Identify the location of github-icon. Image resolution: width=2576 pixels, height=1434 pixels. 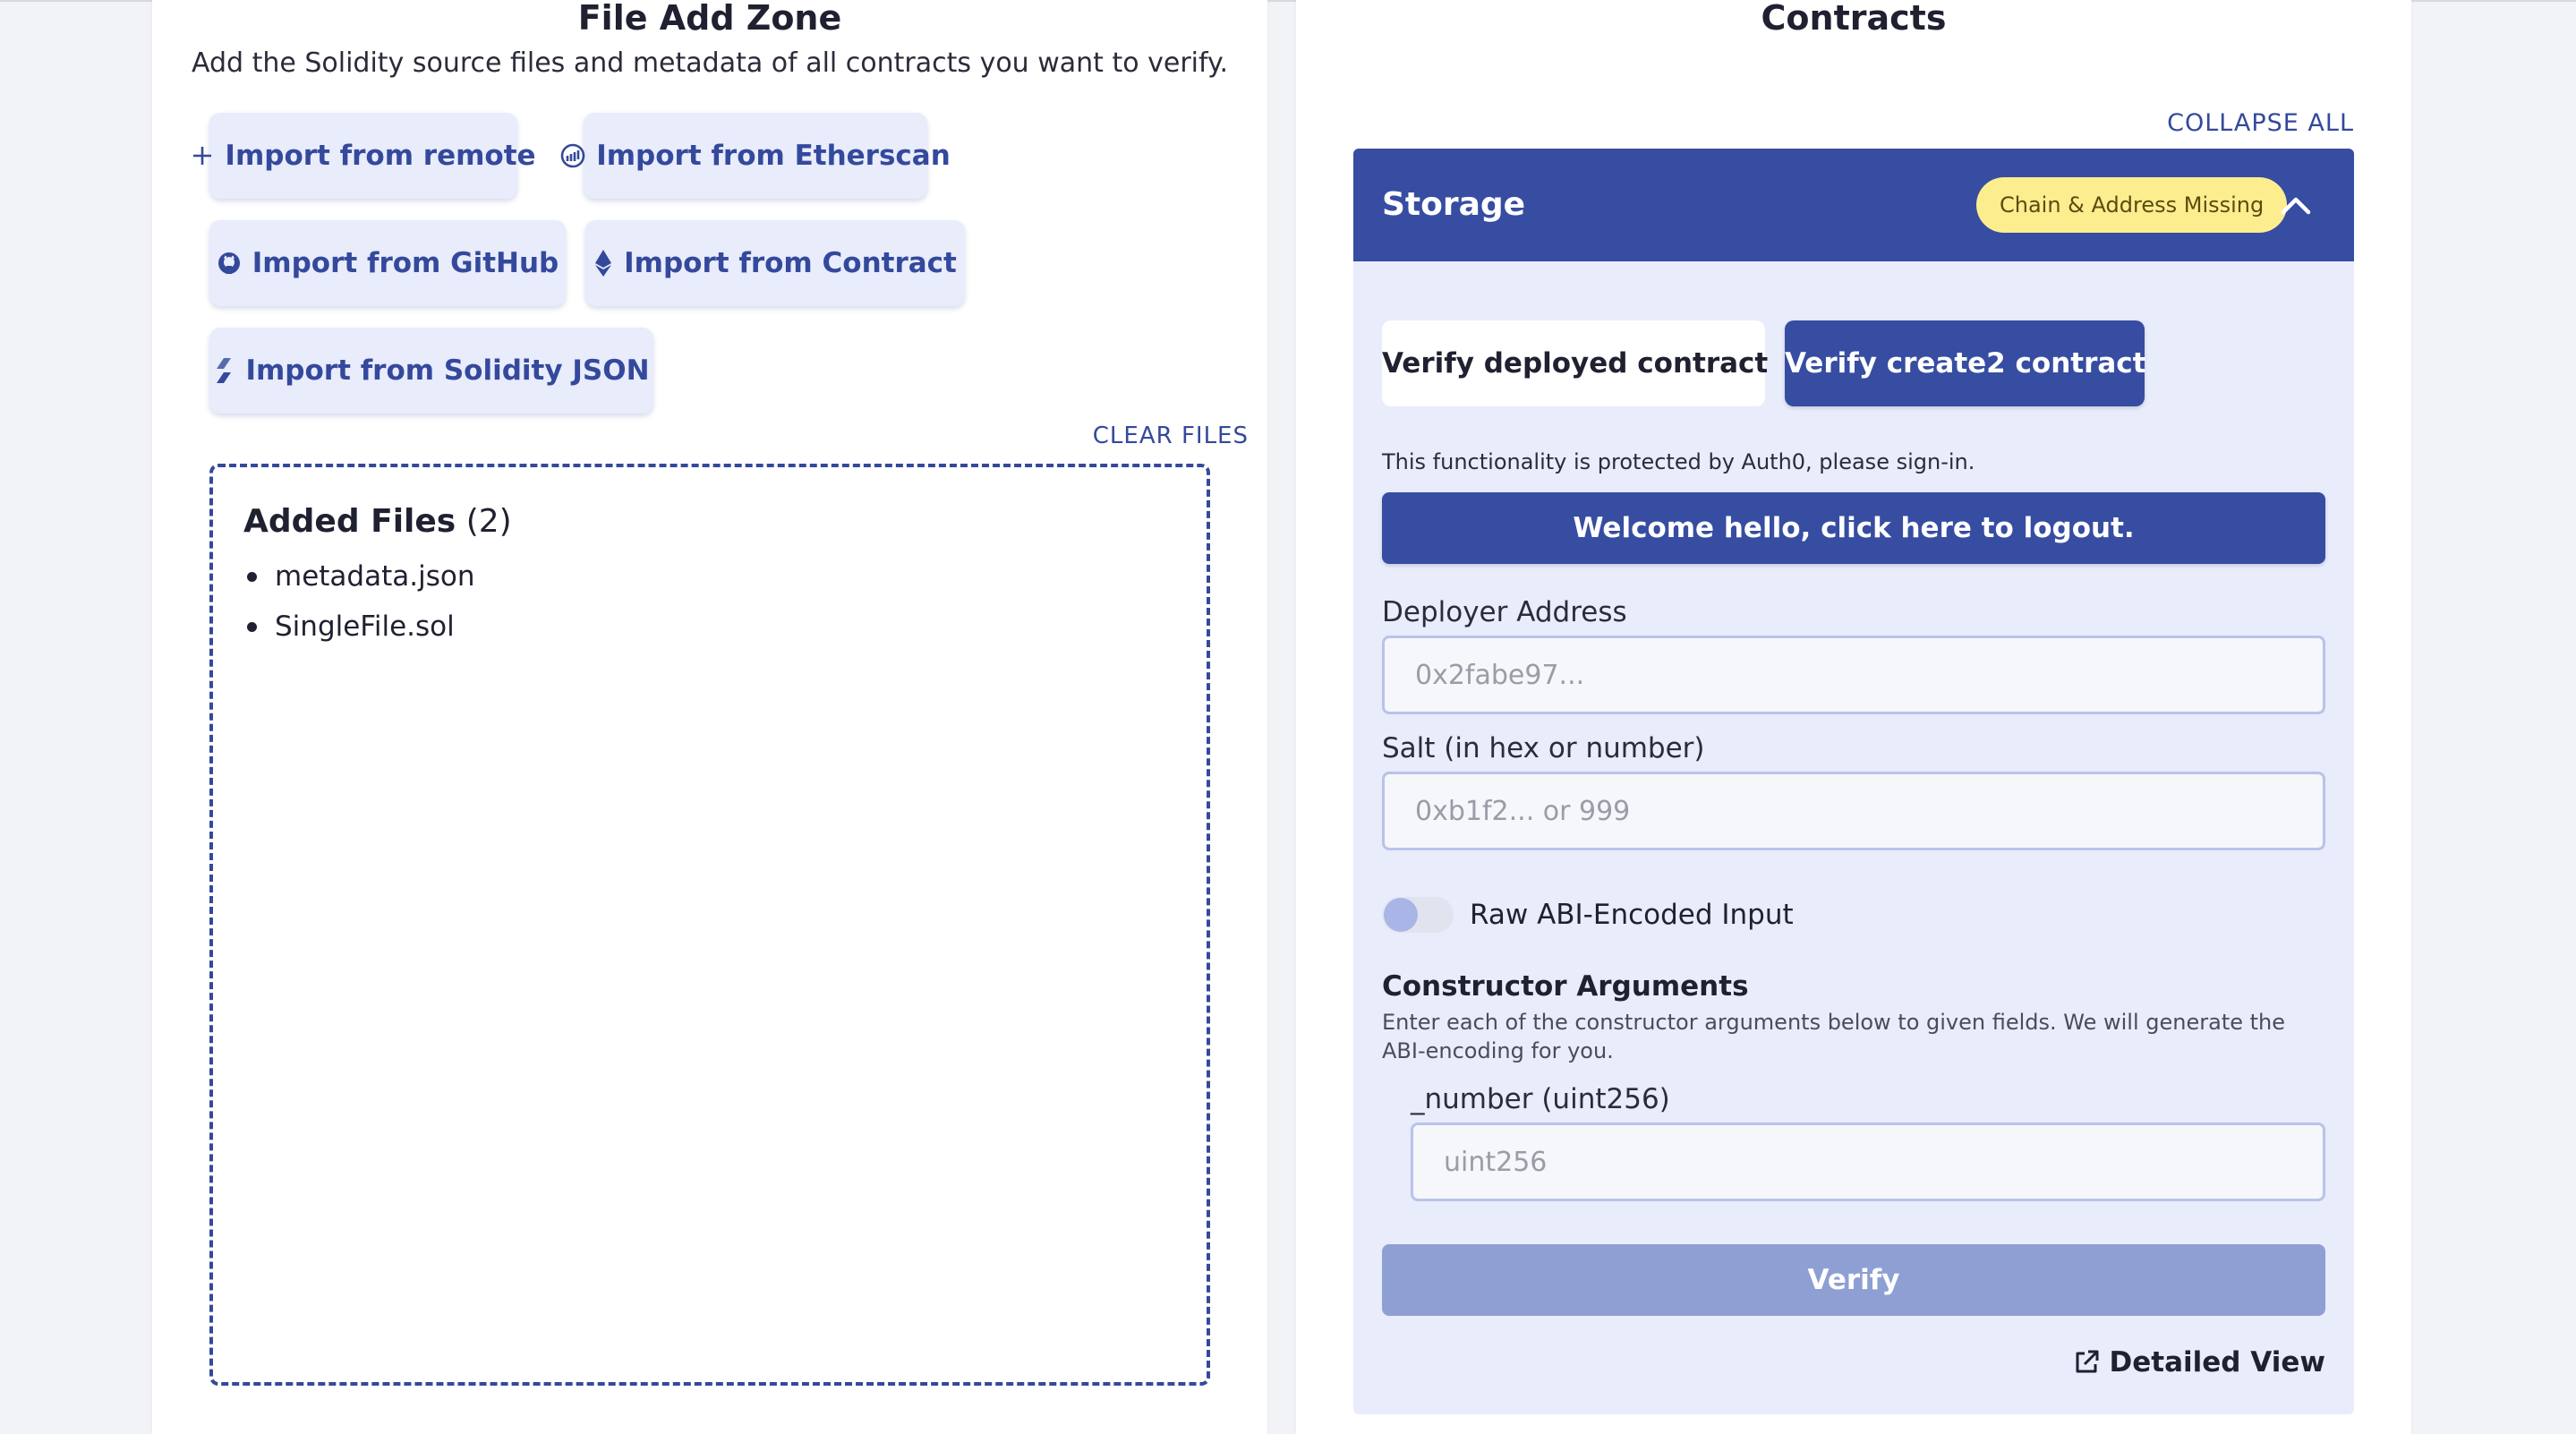
(229, 263).